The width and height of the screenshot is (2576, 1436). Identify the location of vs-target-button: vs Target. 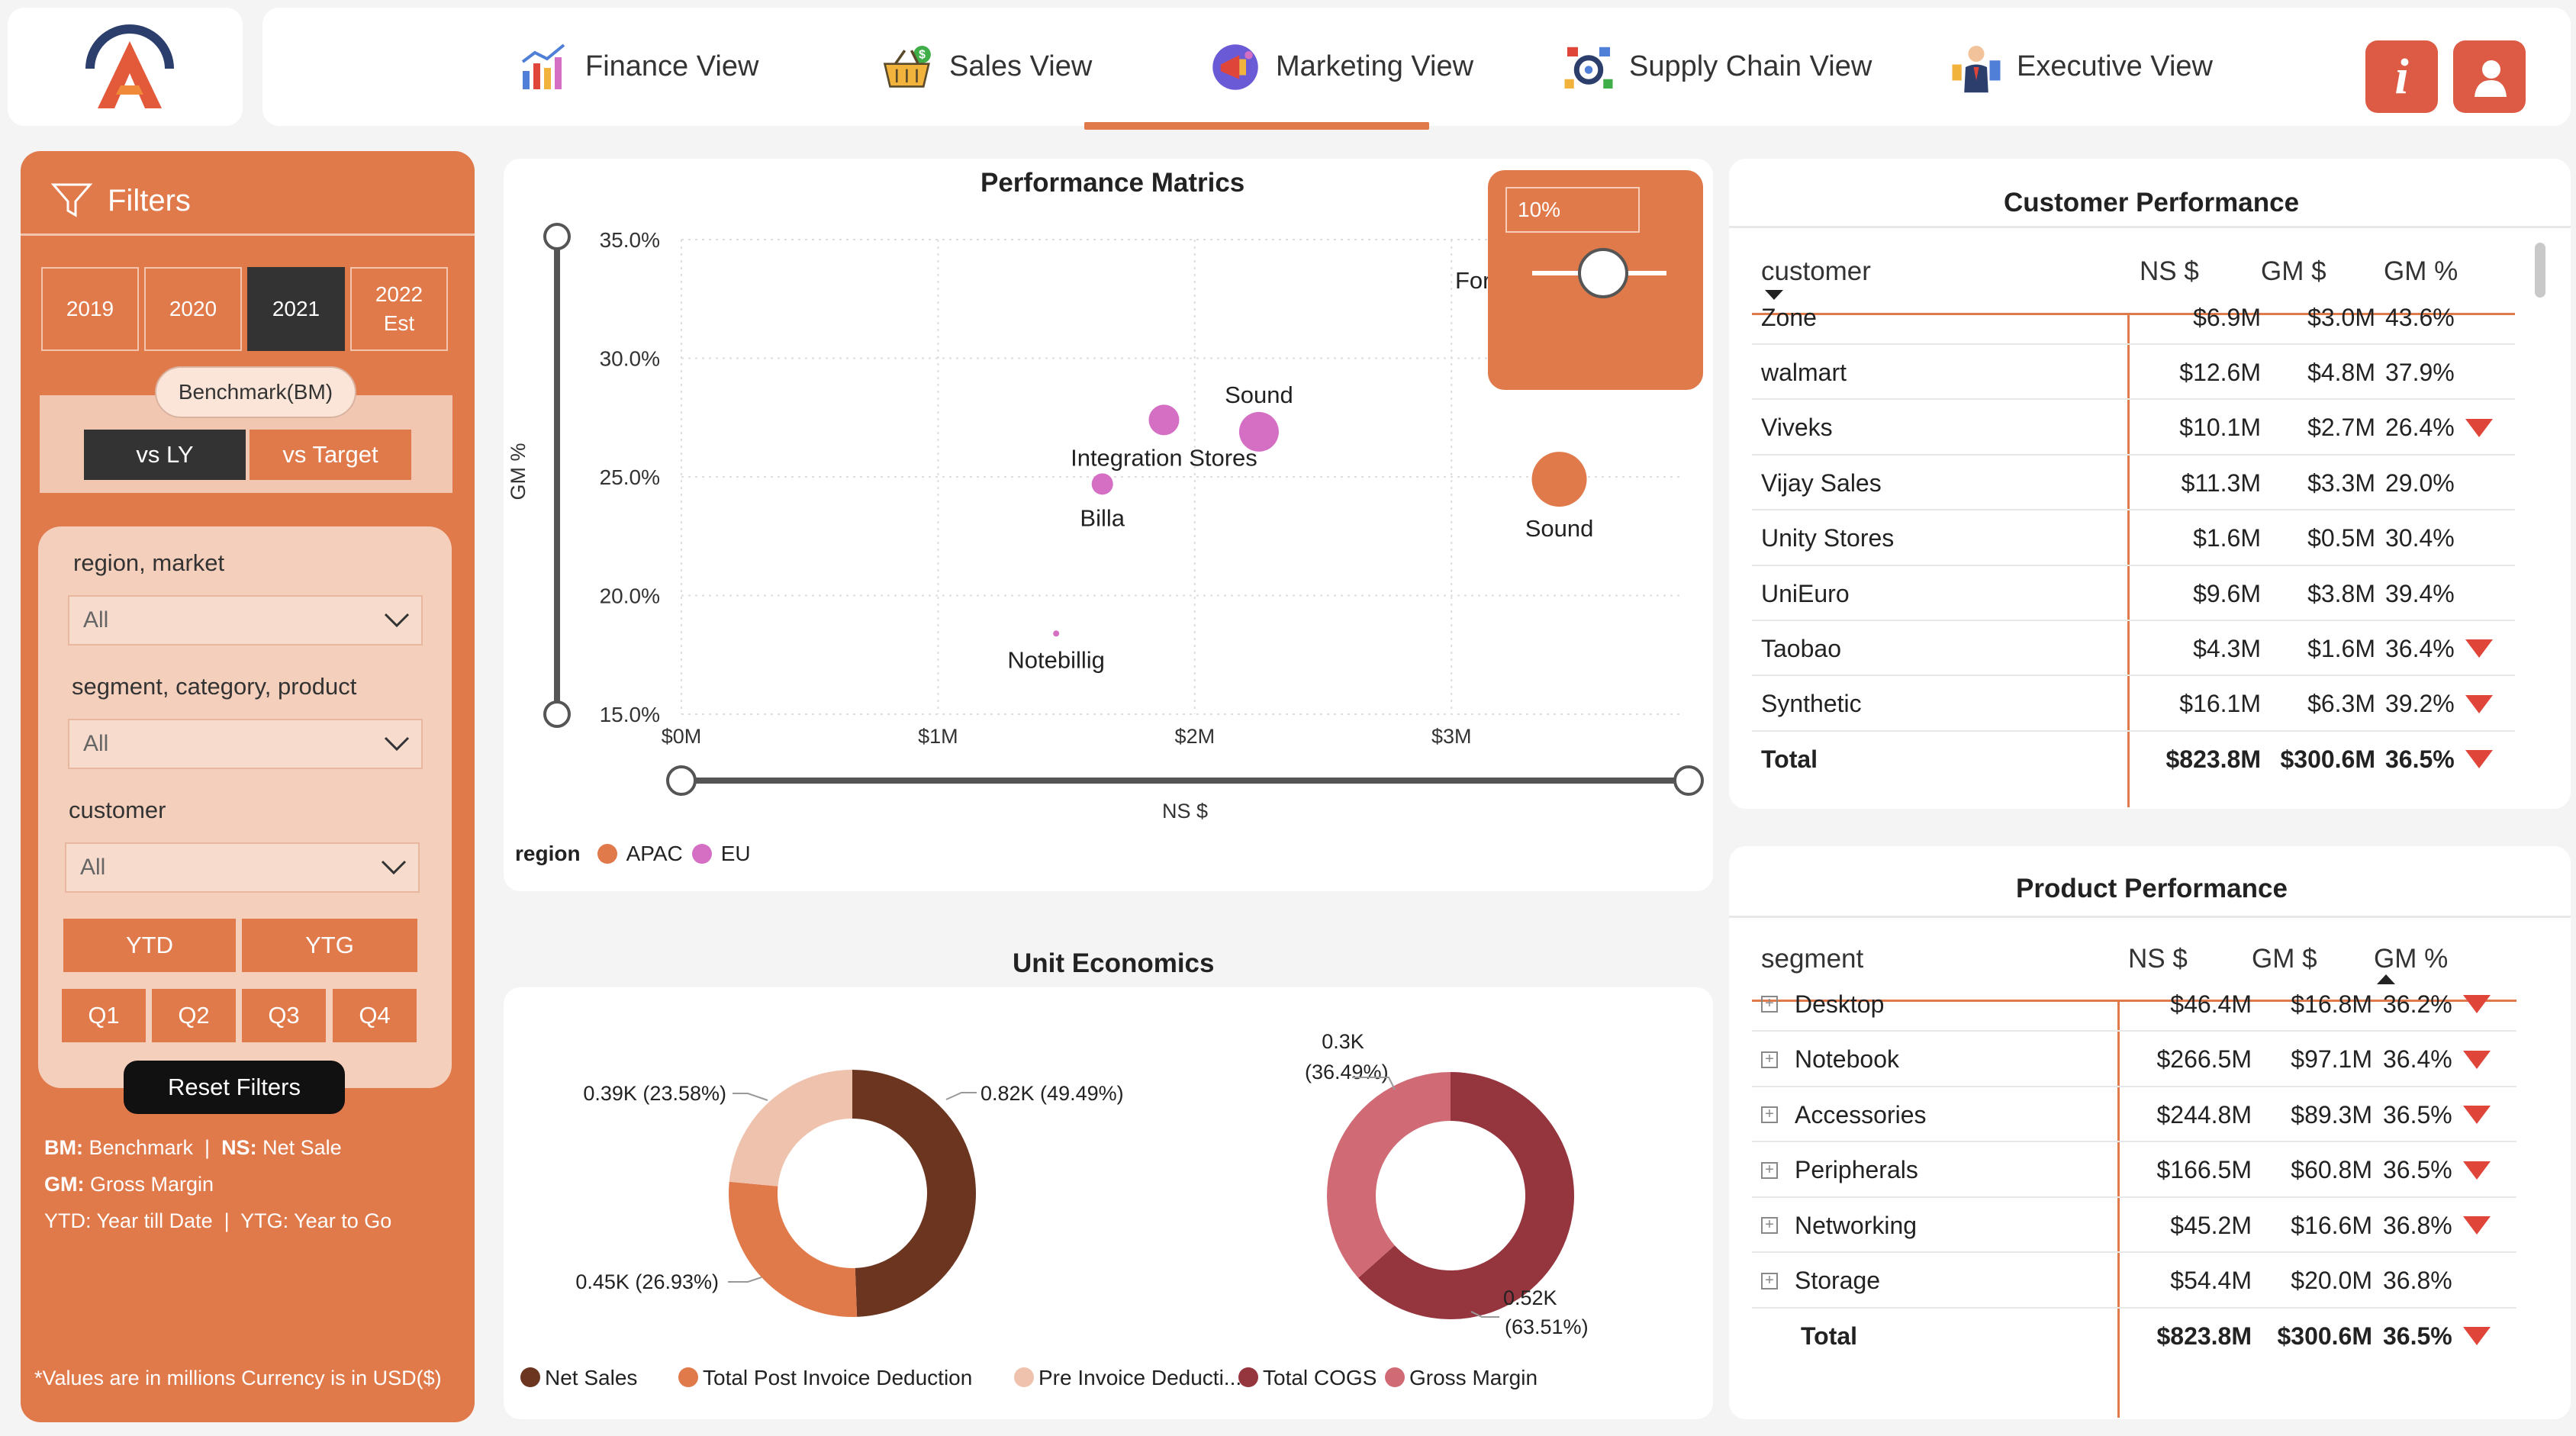
(330, 455).